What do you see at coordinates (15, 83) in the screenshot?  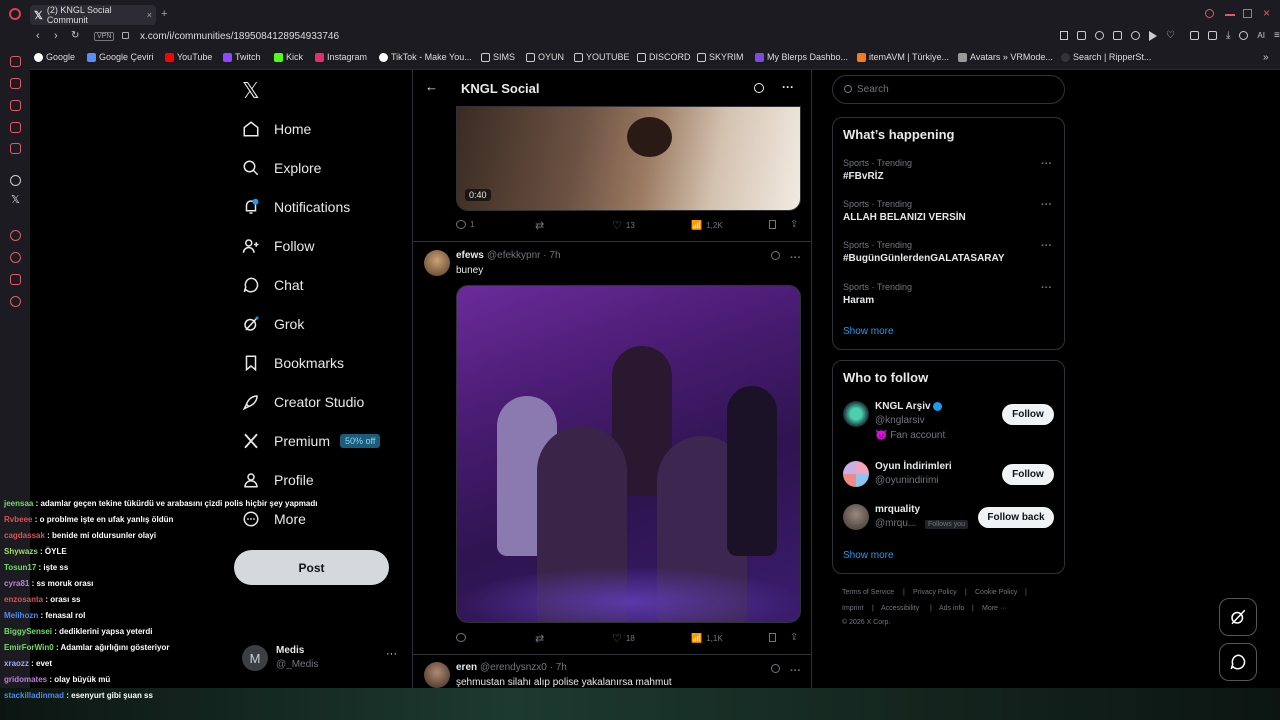 I see `sidebar-whatsapp-icon` at bounding box center [15, 83].